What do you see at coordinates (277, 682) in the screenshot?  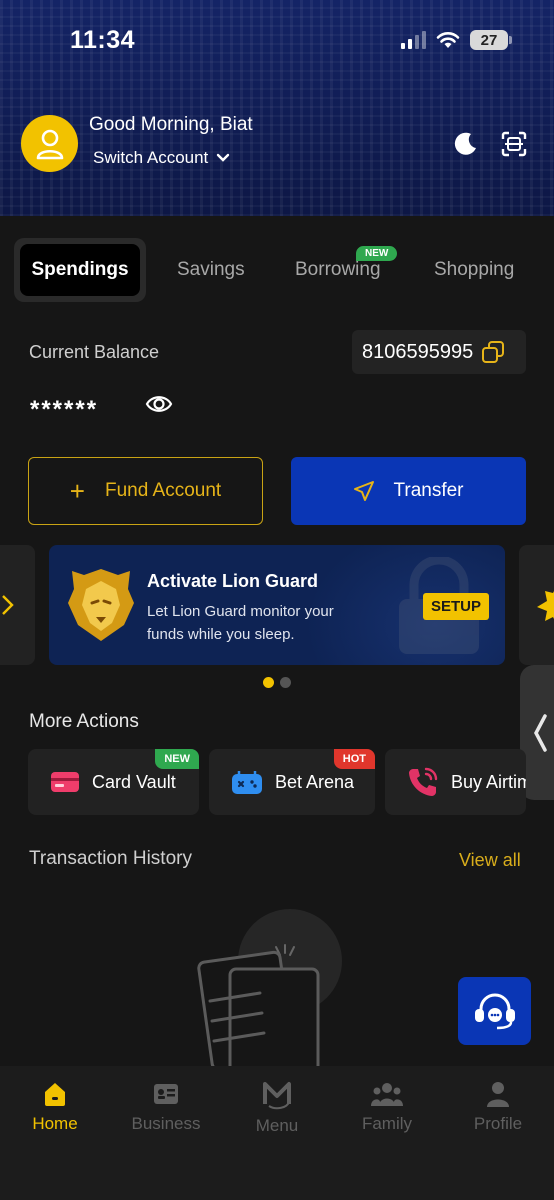 I see `carousel-dots` at bounding box center [277, 682].